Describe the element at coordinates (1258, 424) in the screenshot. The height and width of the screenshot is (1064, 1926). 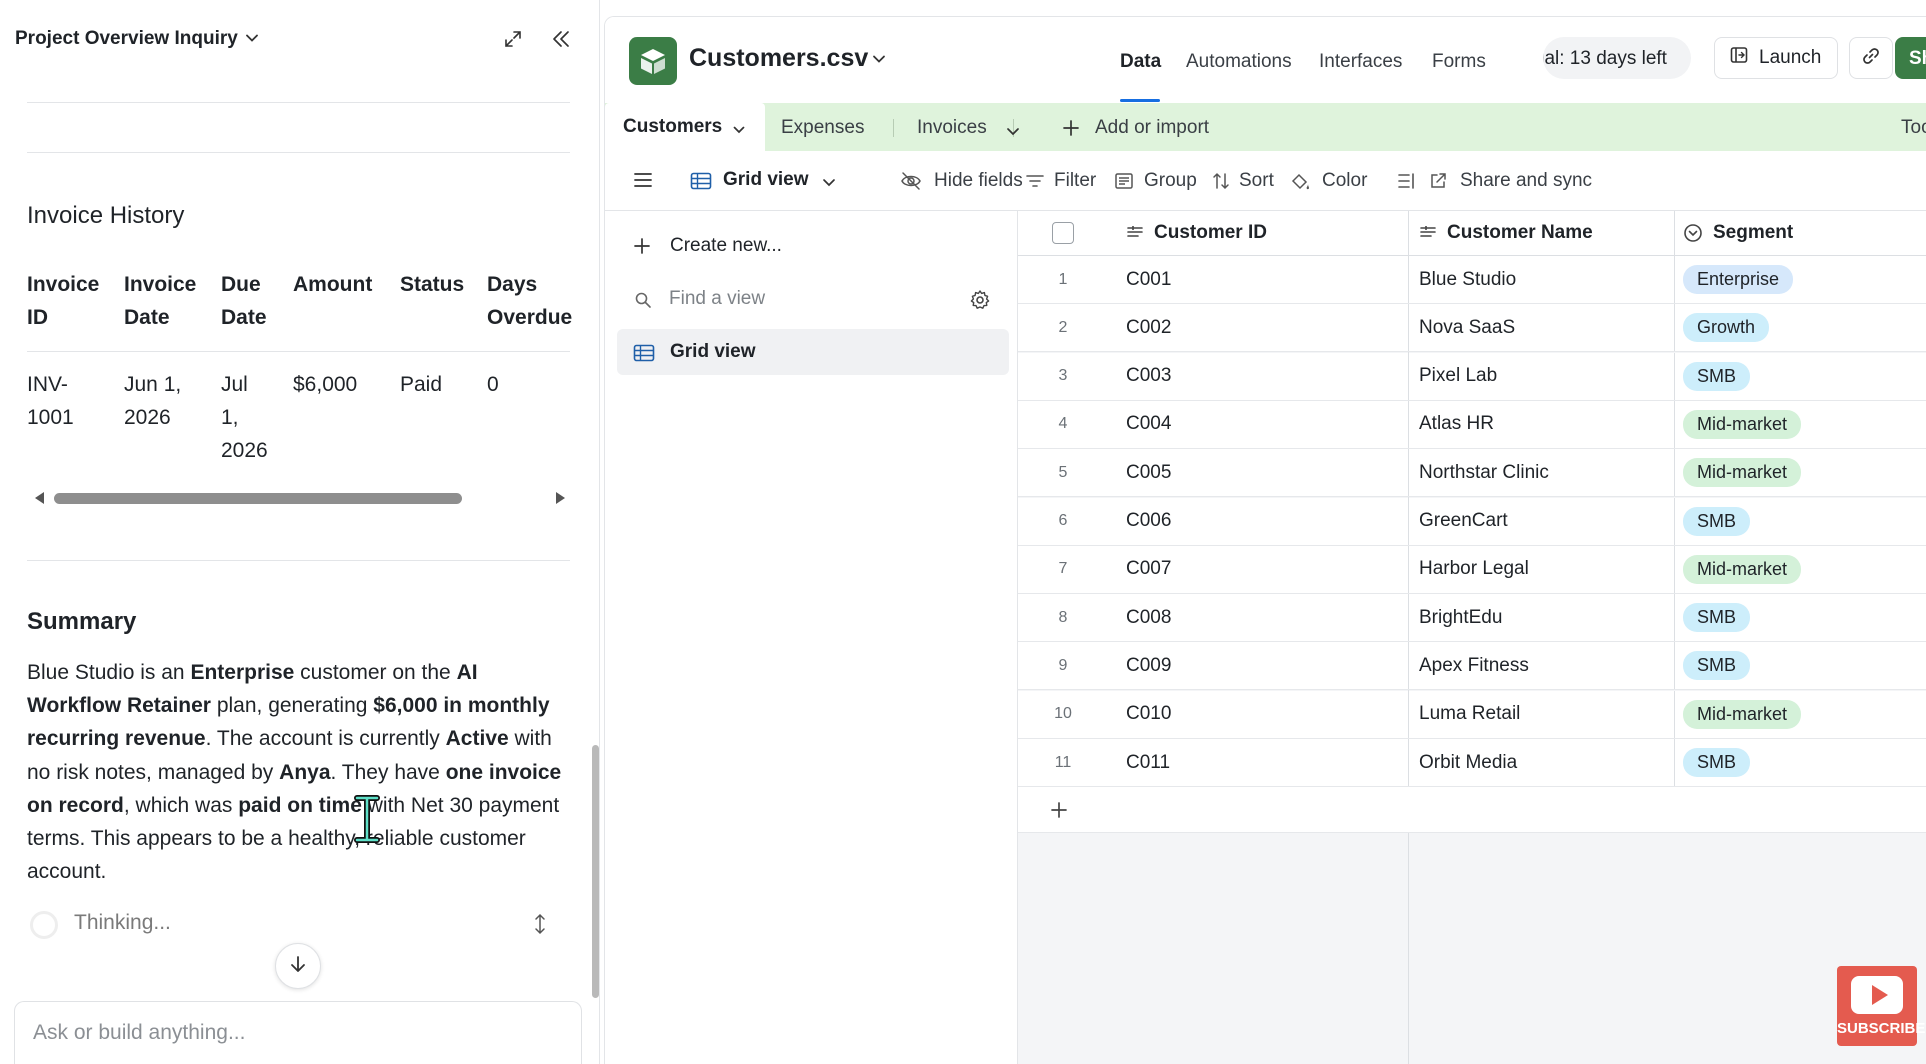
I see `cell-customer-id: C004` at that location.